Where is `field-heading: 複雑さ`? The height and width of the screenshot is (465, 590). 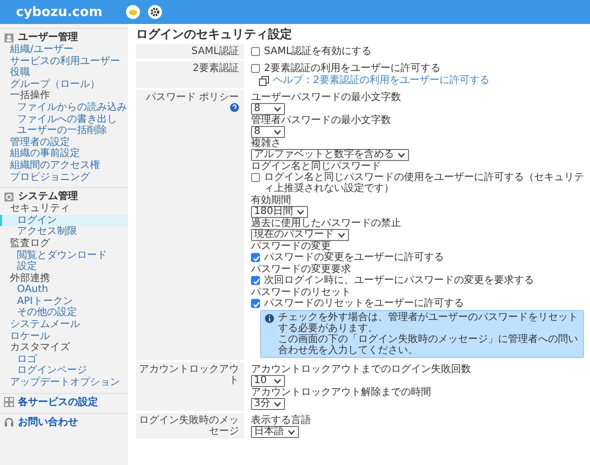
field-heading: 複雑さ is located at coordinates (266, 143).